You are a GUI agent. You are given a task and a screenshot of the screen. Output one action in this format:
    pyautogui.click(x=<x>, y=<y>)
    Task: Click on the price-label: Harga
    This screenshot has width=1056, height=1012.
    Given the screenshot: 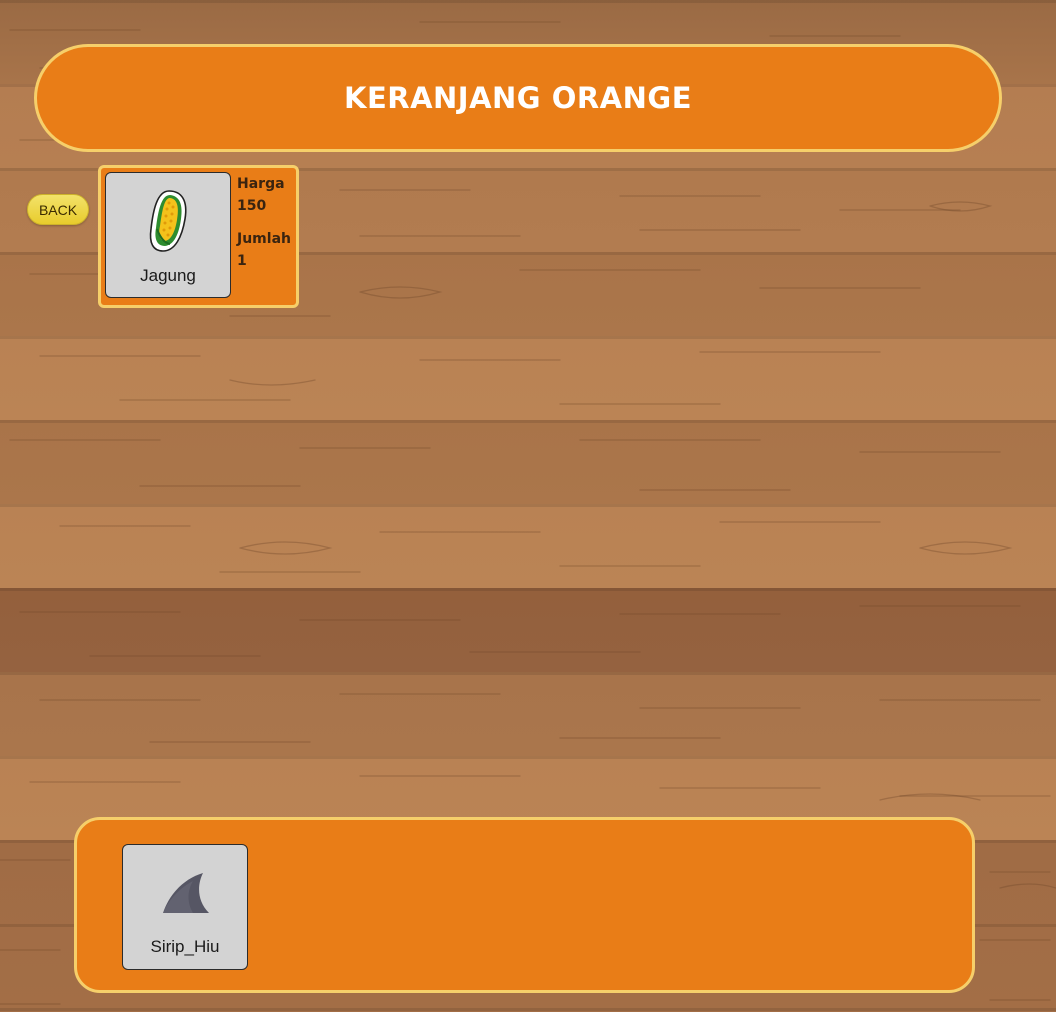 What is the action you would take?
    pyautogui.click(x=261, y=184)
    